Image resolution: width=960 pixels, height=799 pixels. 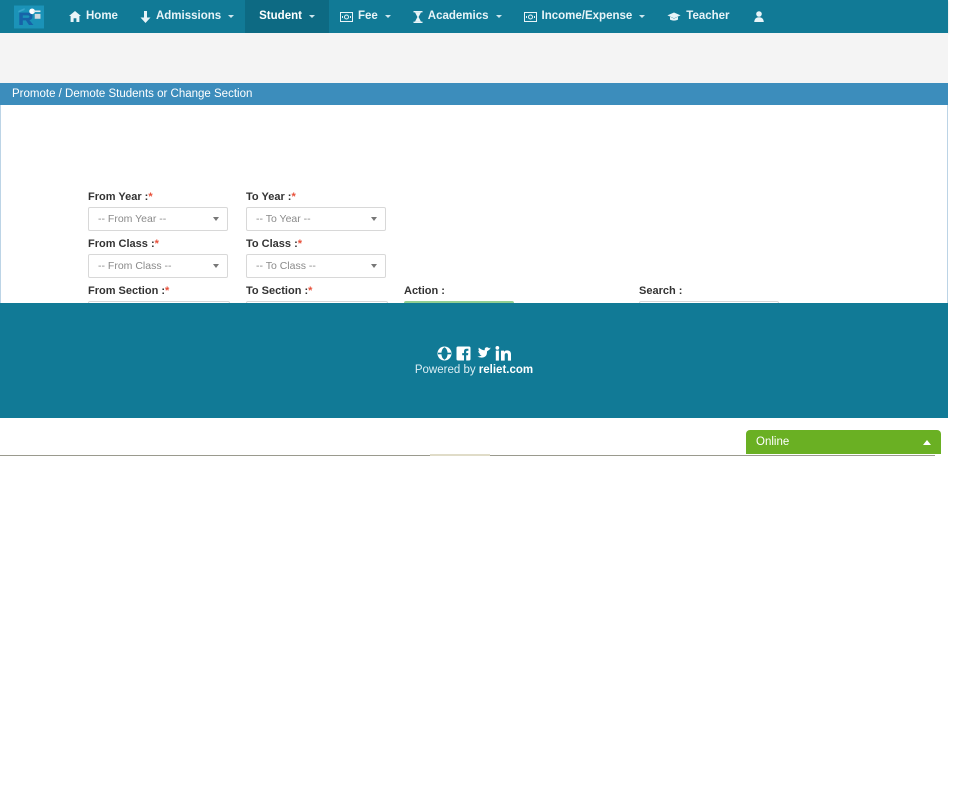 I want to click on arrow-down-icon, so click(x=145, y=16).